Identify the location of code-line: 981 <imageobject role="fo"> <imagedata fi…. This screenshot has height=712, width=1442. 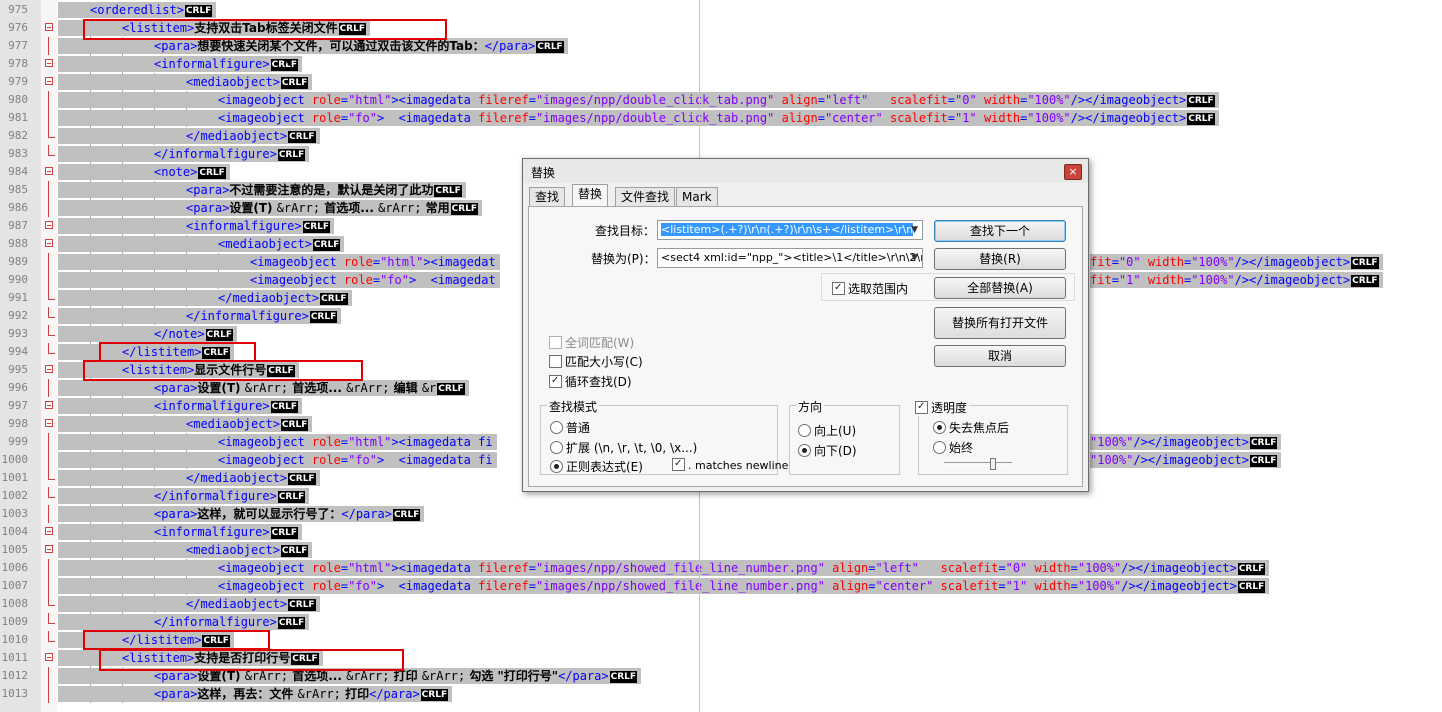
(721, 118).